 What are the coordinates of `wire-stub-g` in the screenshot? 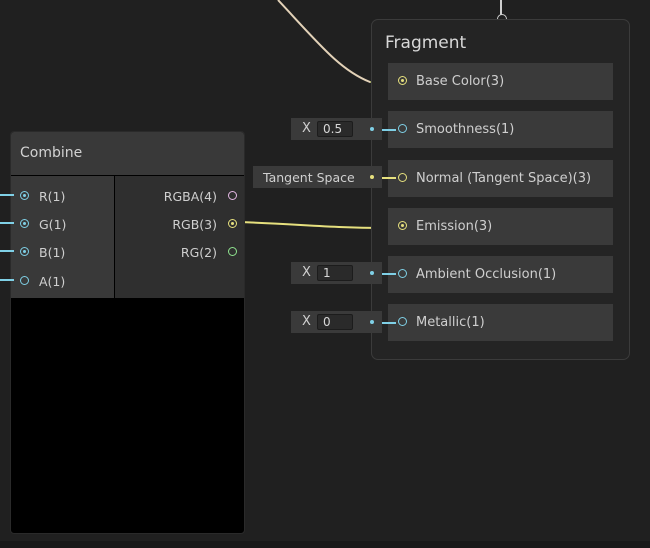 It's located at (7, 223).